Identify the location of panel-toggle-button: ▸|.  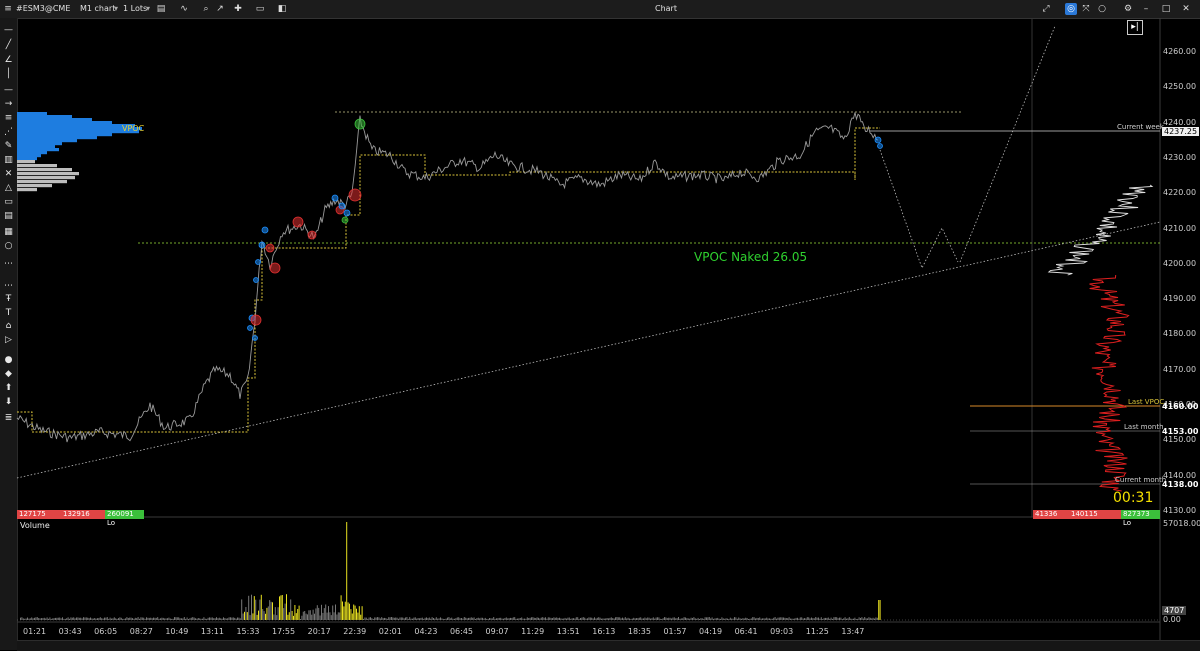
(1135, 27).